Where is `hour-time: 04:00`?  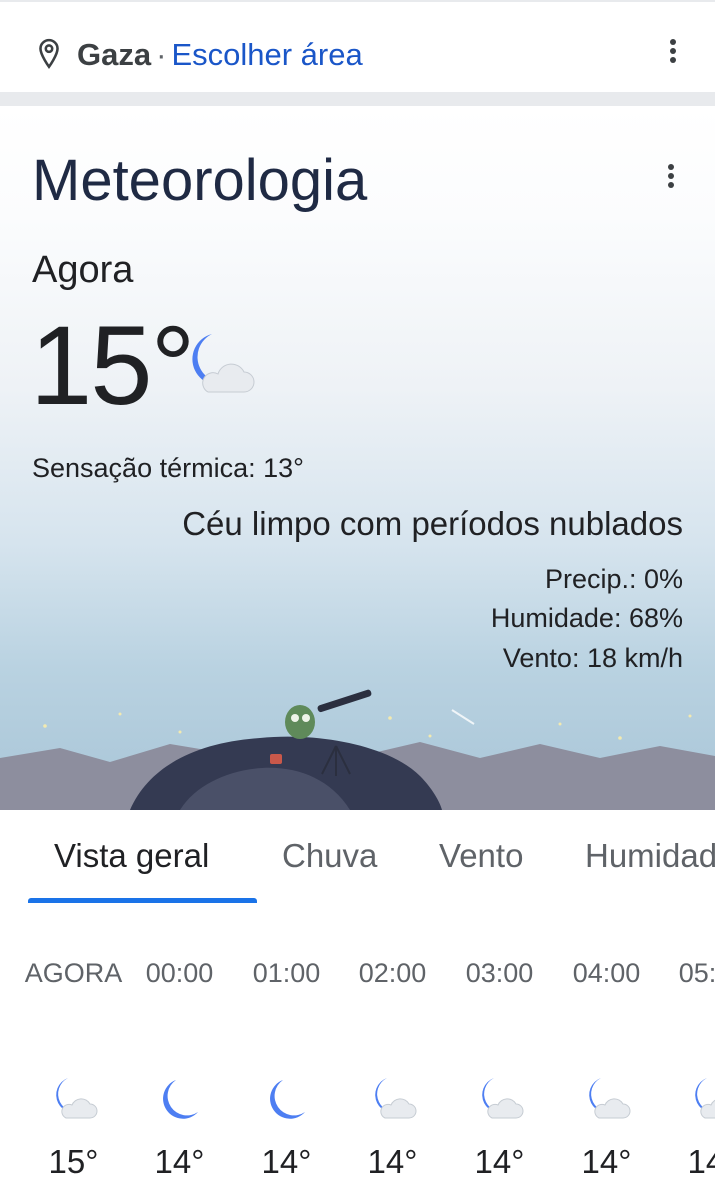
hour-time: 04:00 is located at coordinates (606, 973).